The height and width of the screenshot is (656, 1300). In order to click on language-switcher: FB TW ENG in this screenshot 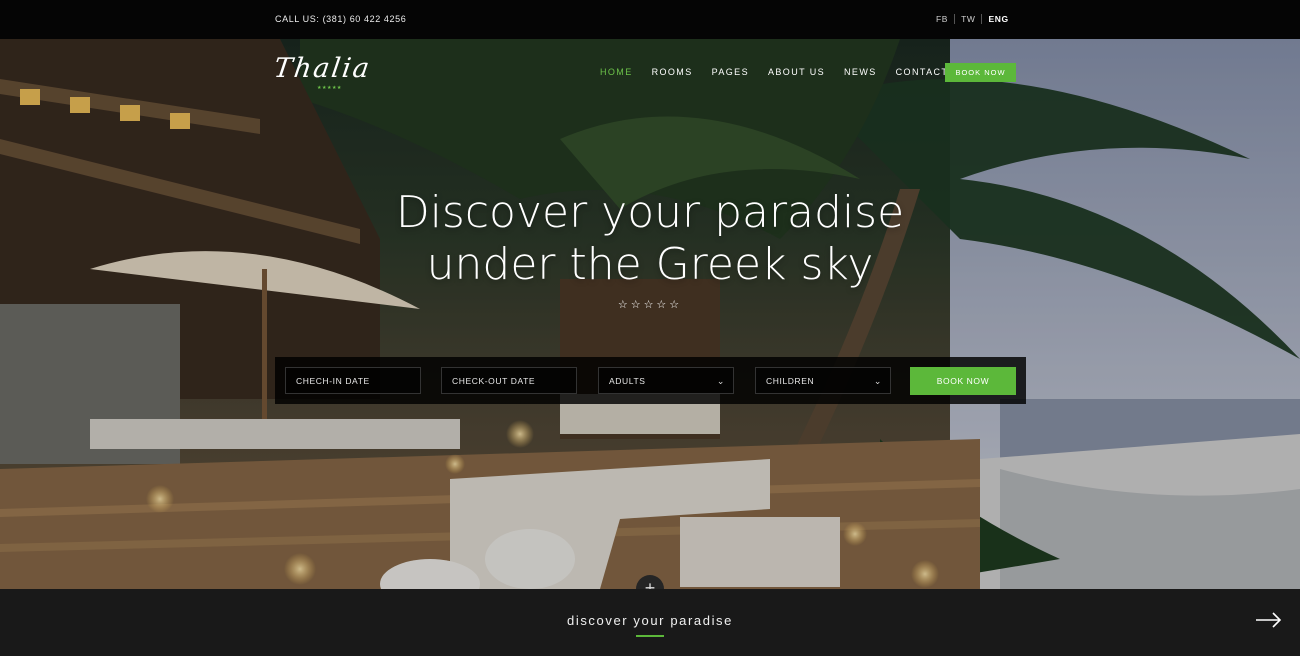, I will do `click(972, 19)`.